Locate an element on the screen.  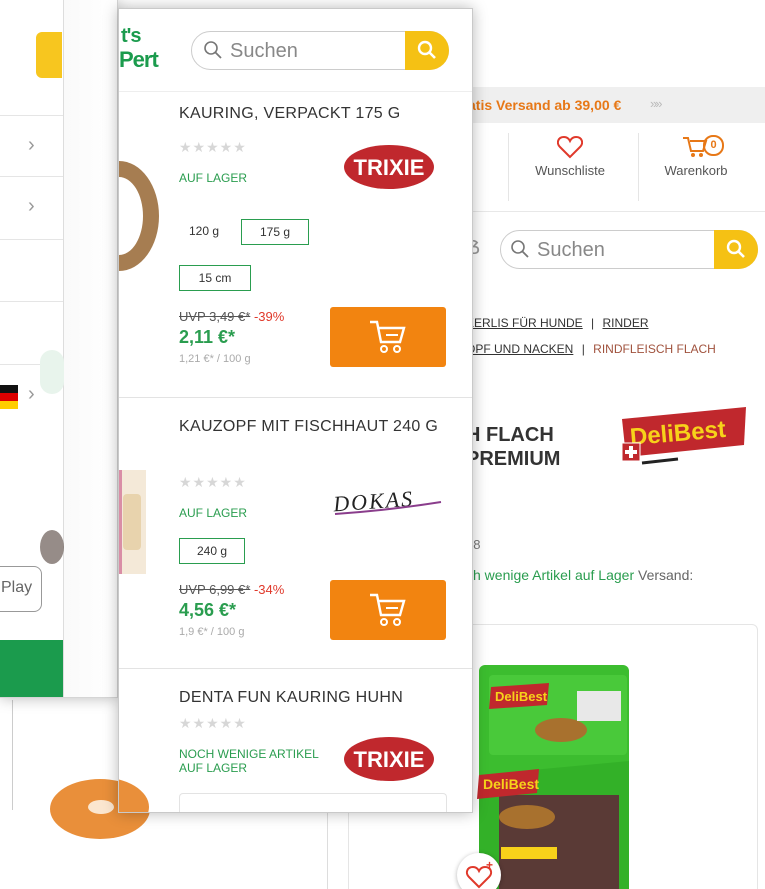
window-border is located at coordinates (59, 349).